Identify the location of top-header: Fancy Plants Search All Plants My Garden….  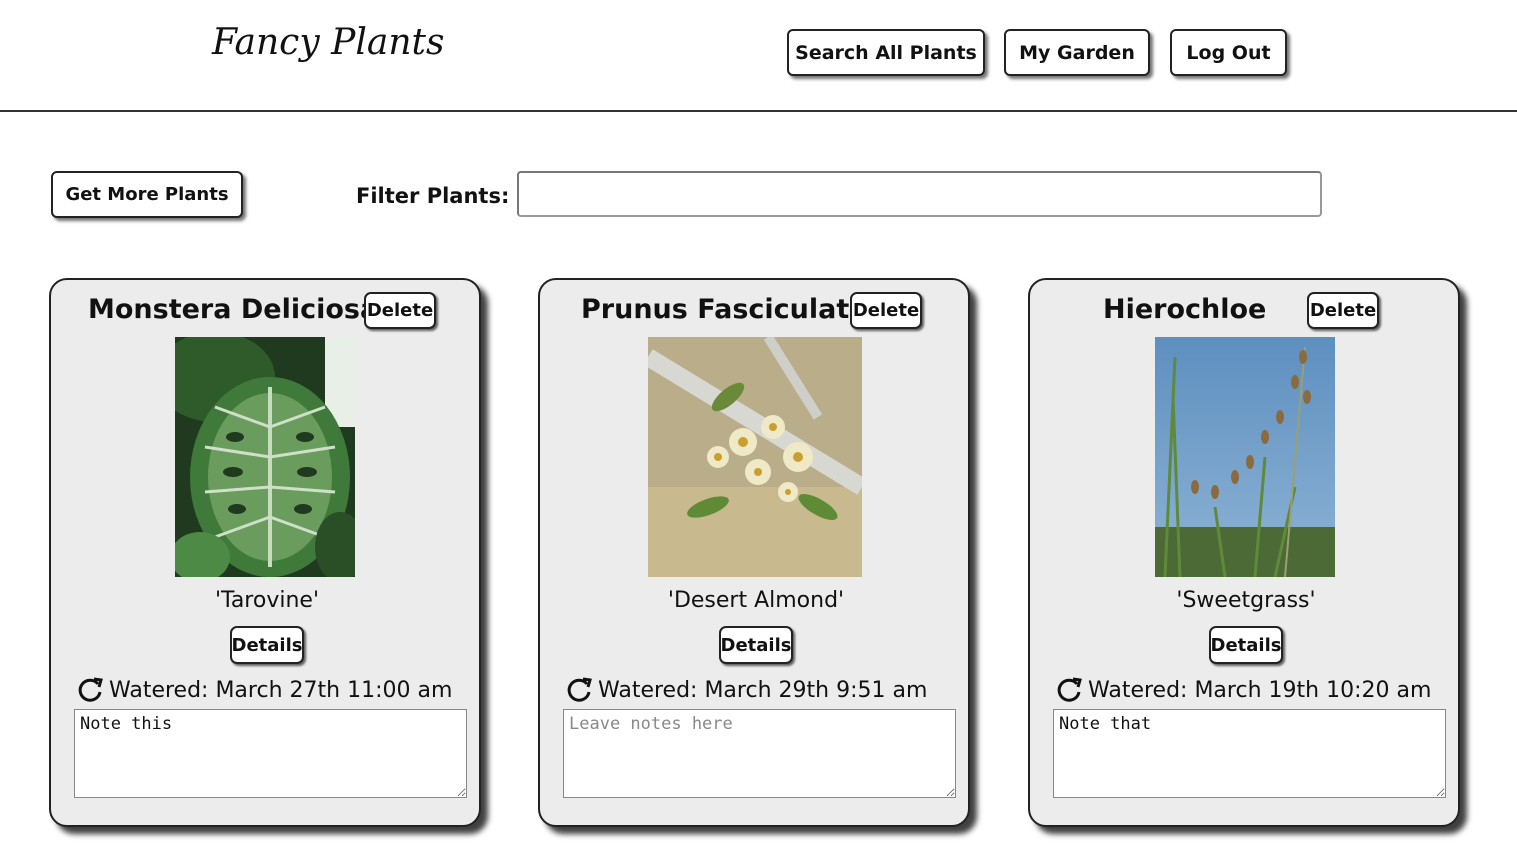
(758, 56).